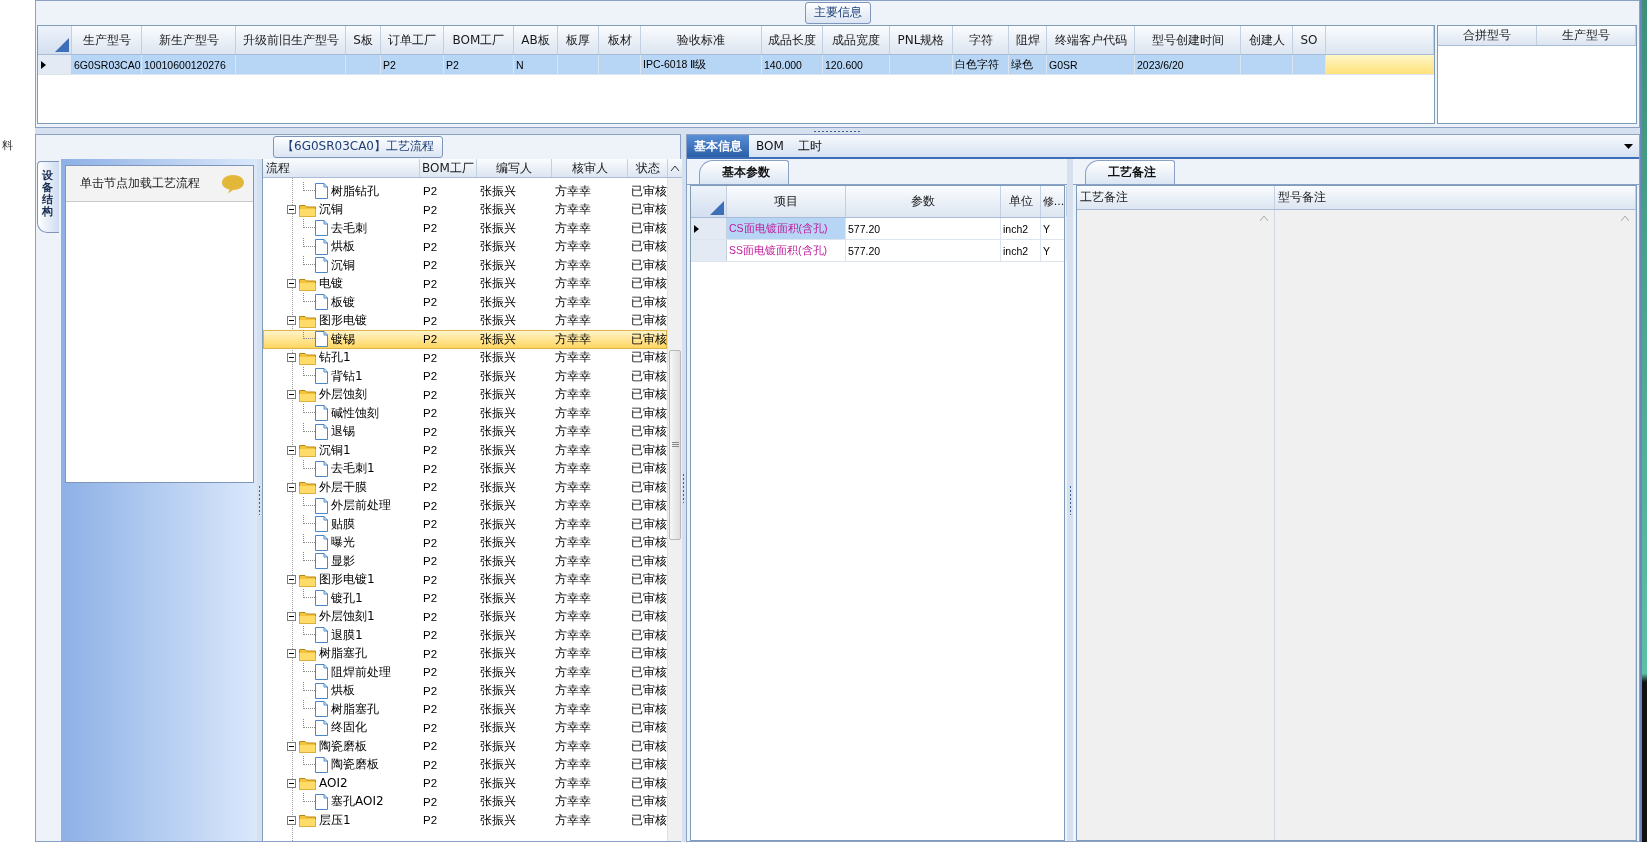  What do you see at coordinates (1309, 40) in the screenshot?
I see `column-header: SO` at bounding box center [1309, 40].